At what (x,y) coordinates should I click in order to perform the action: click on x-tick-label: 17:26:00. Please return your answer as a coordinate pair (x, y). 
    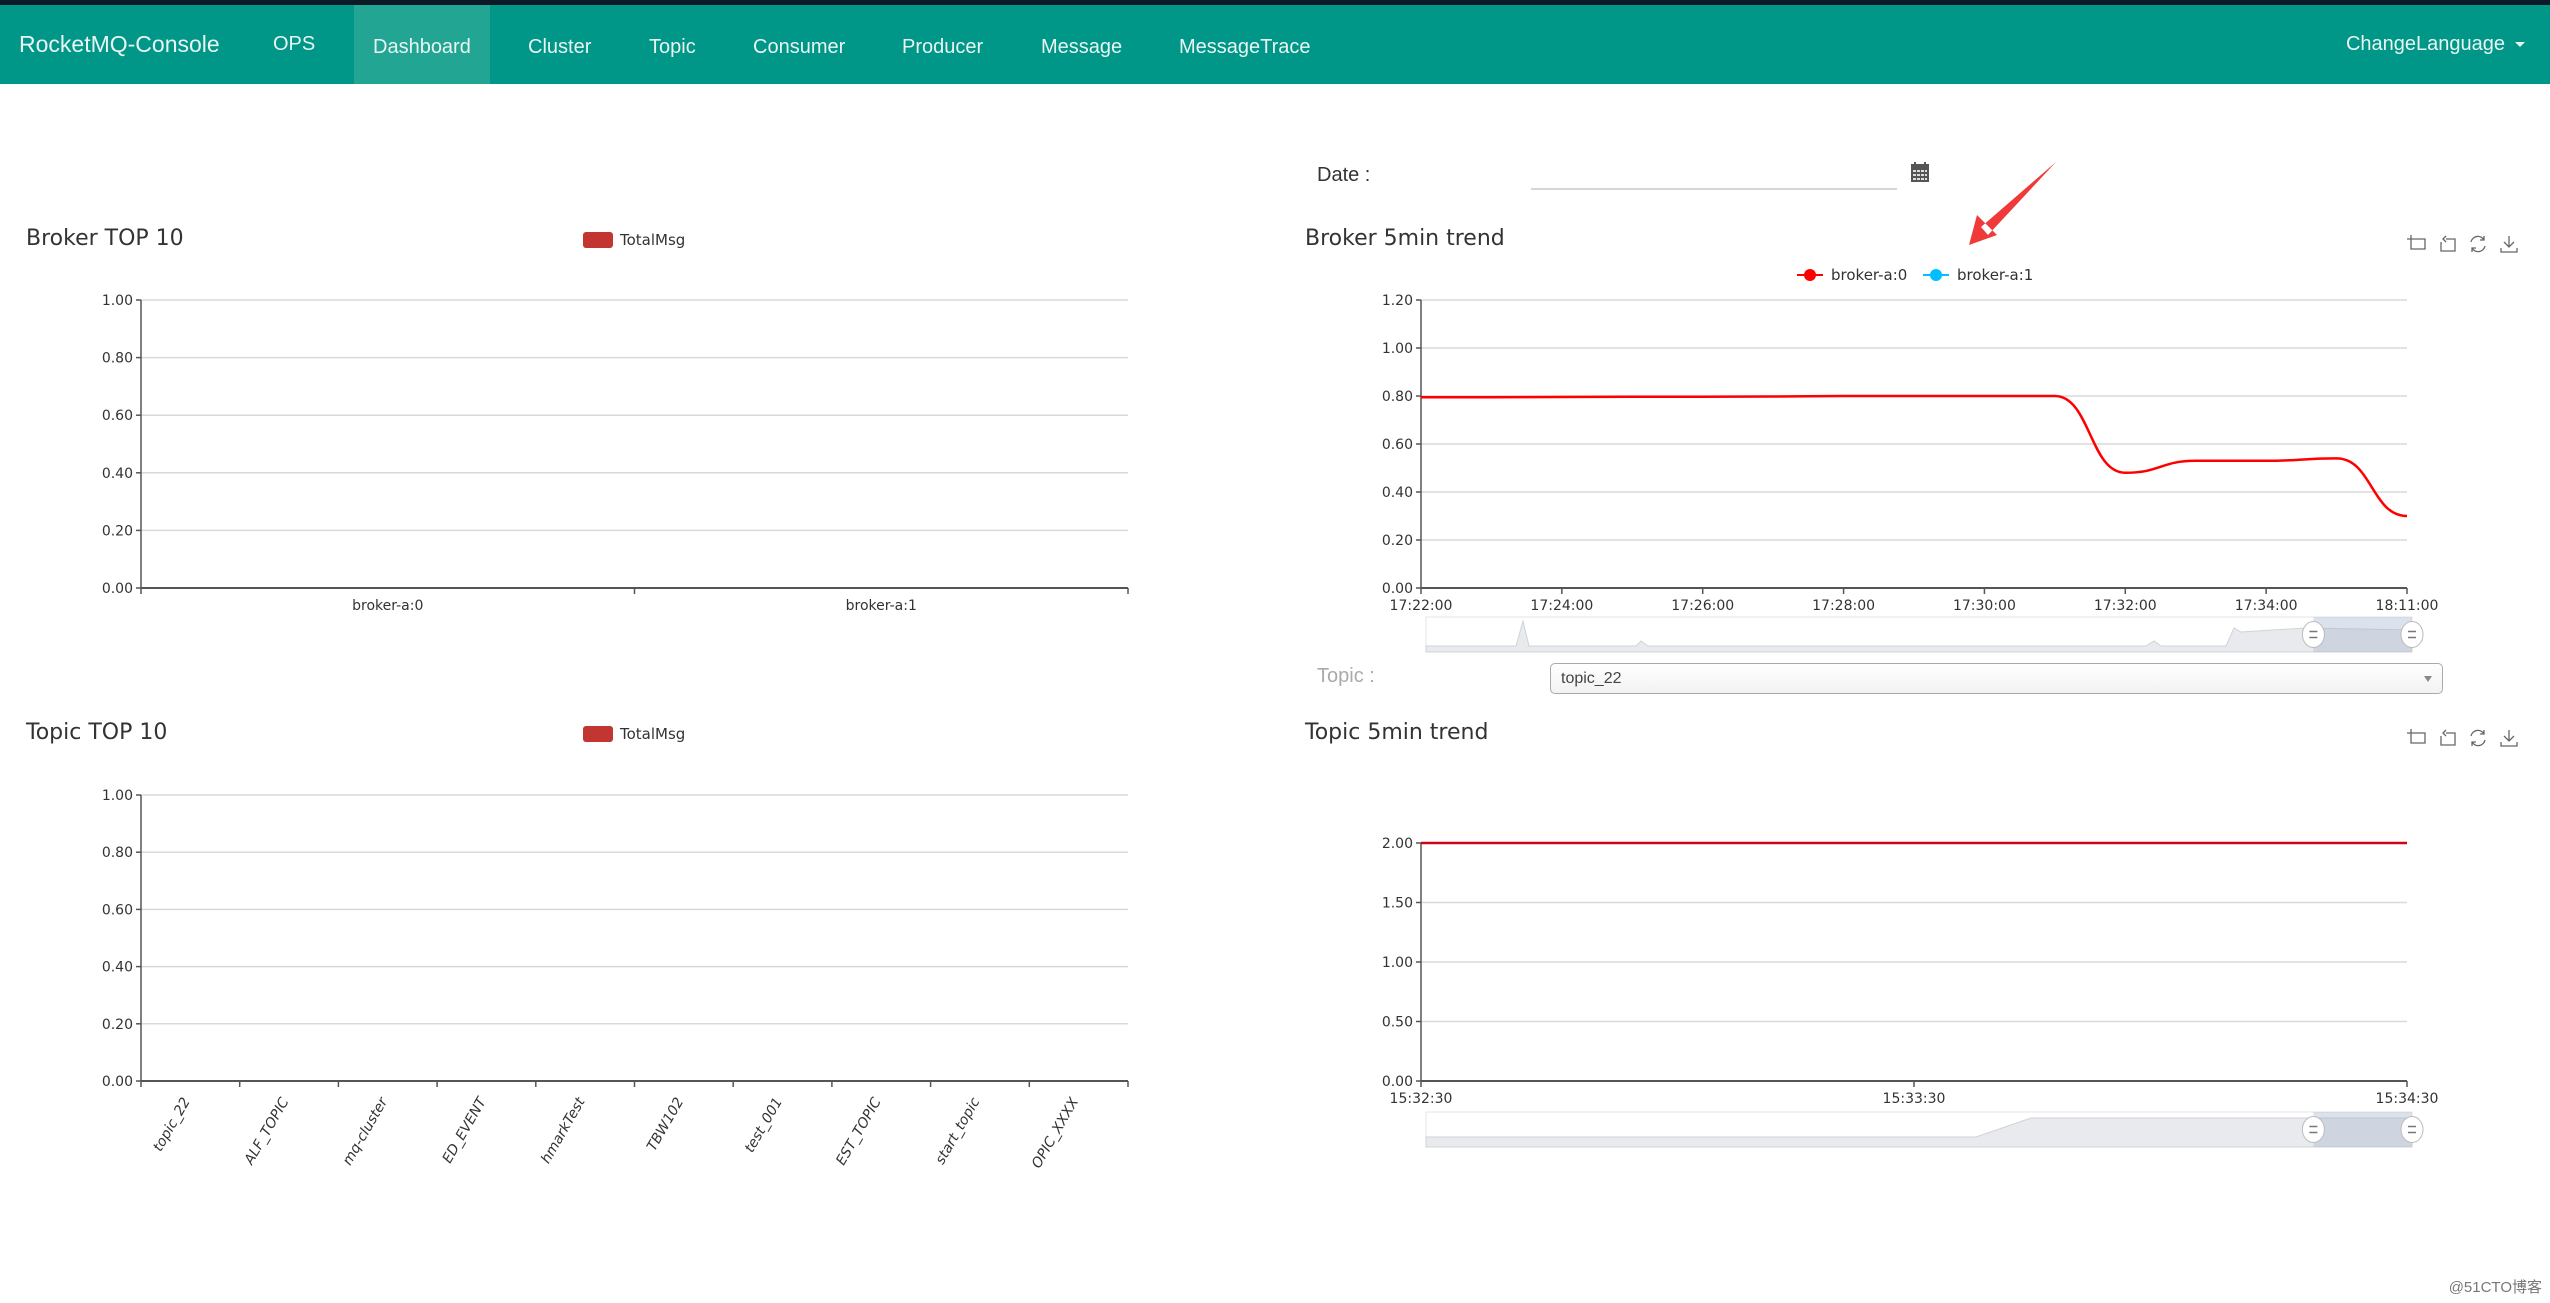
    Looking at the image, I should click on (1702, 606).